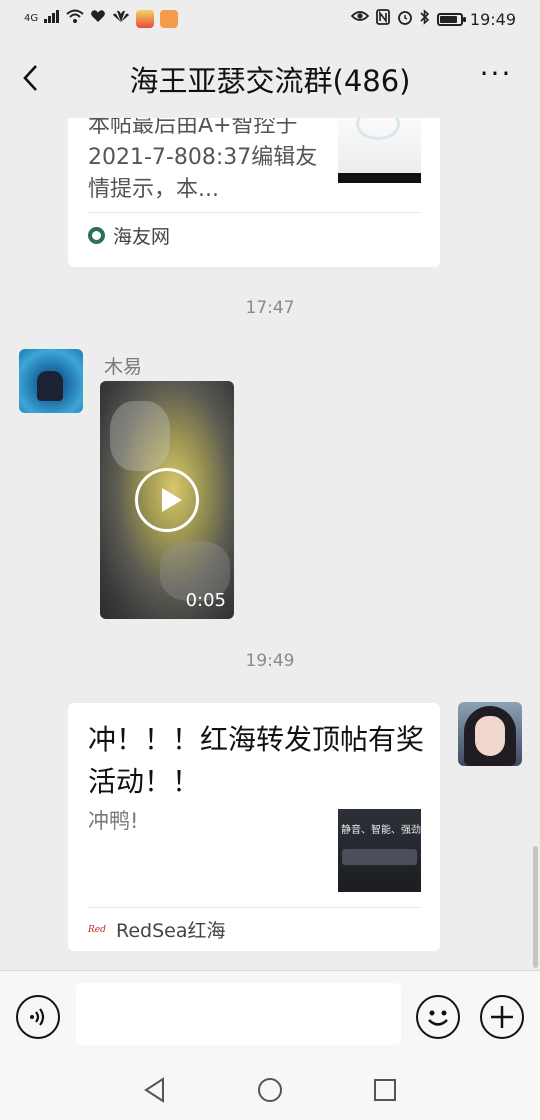 This screenshot has height=1120, width=540. I want to click on avatar-face, so click(490, 736).